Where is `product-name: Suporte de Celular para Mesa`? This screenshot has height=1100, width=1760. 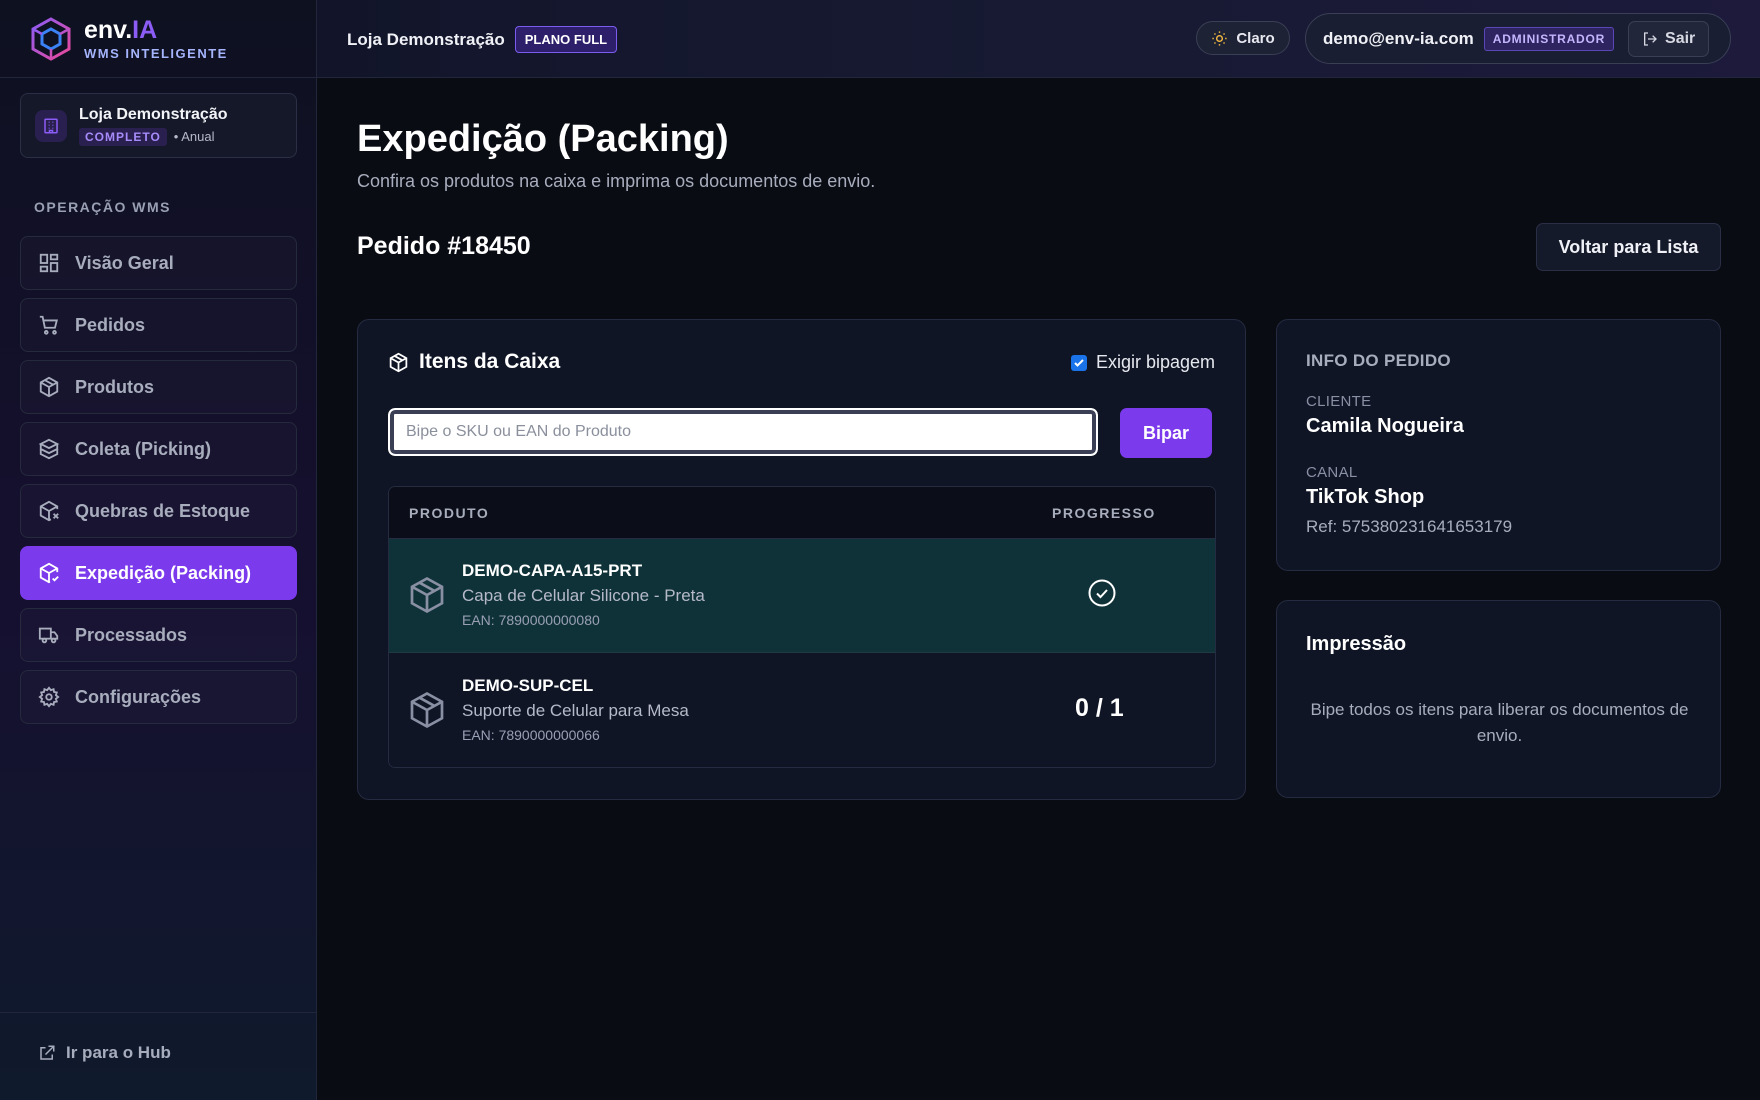 product-name: Suporte de Celular para Mesa is located at coordinates (575, 710).